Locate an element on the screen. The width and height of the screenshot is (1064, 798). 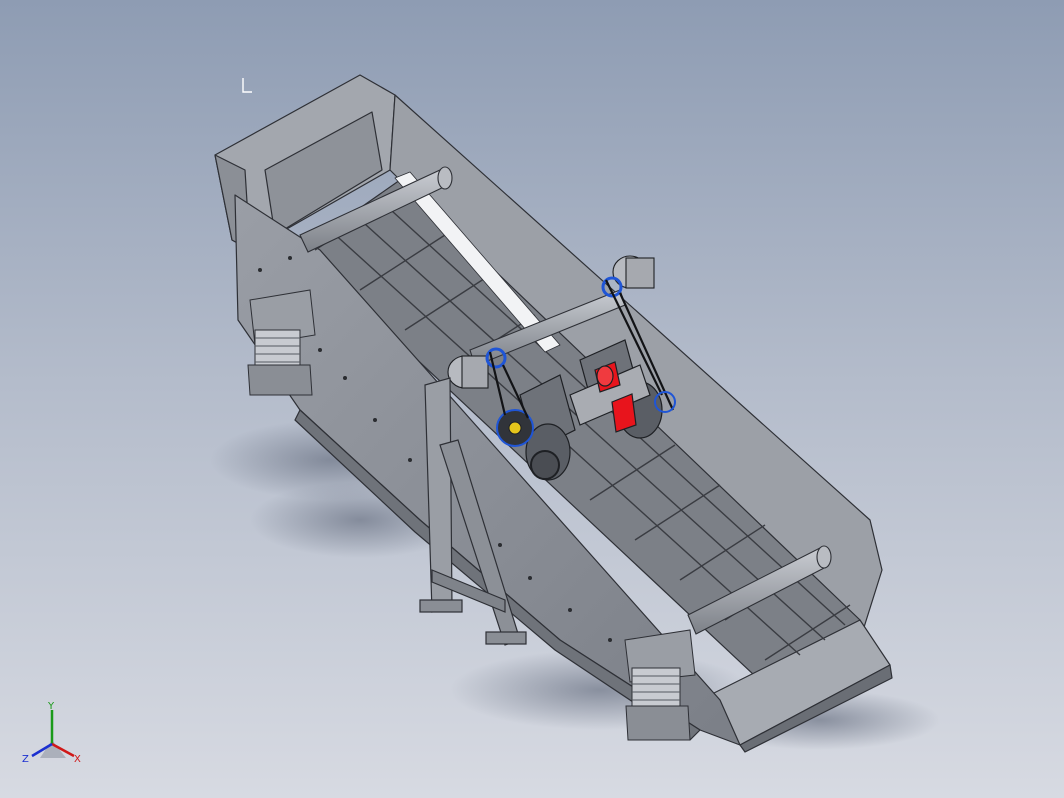
z-axis-label: Z is located at coordinates (25, 759).